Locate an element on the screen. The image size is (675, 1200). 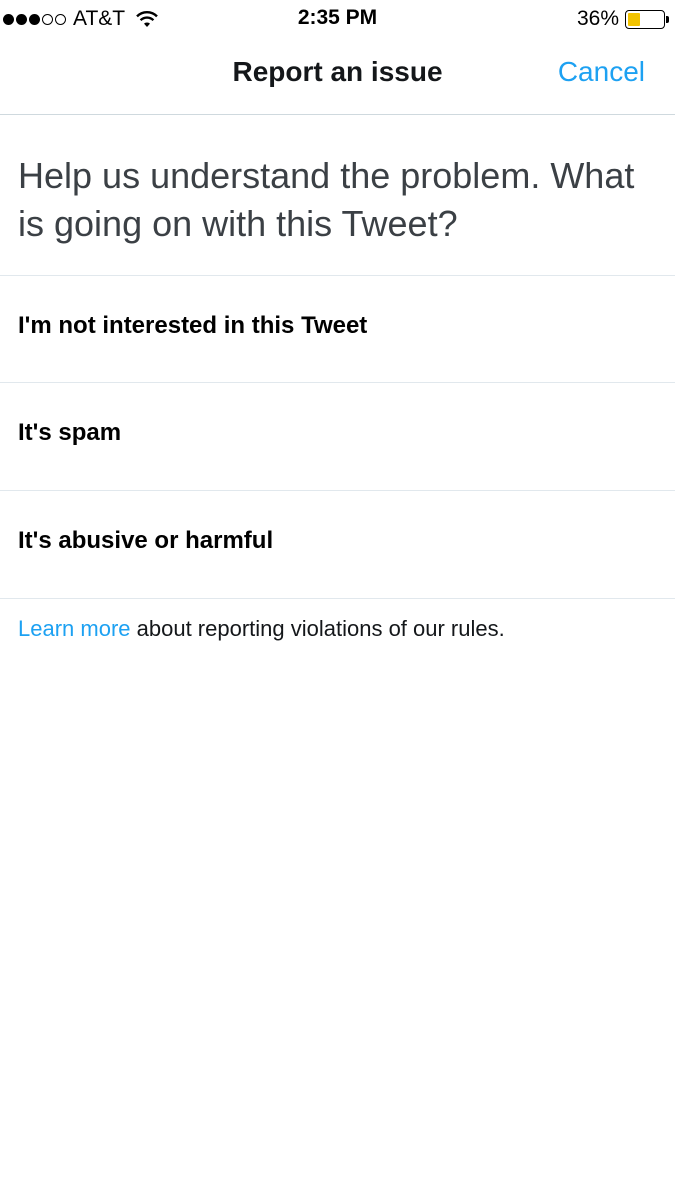
status-bar: AT&T 2:35 PM 36% is located at coordinates (337, 19).